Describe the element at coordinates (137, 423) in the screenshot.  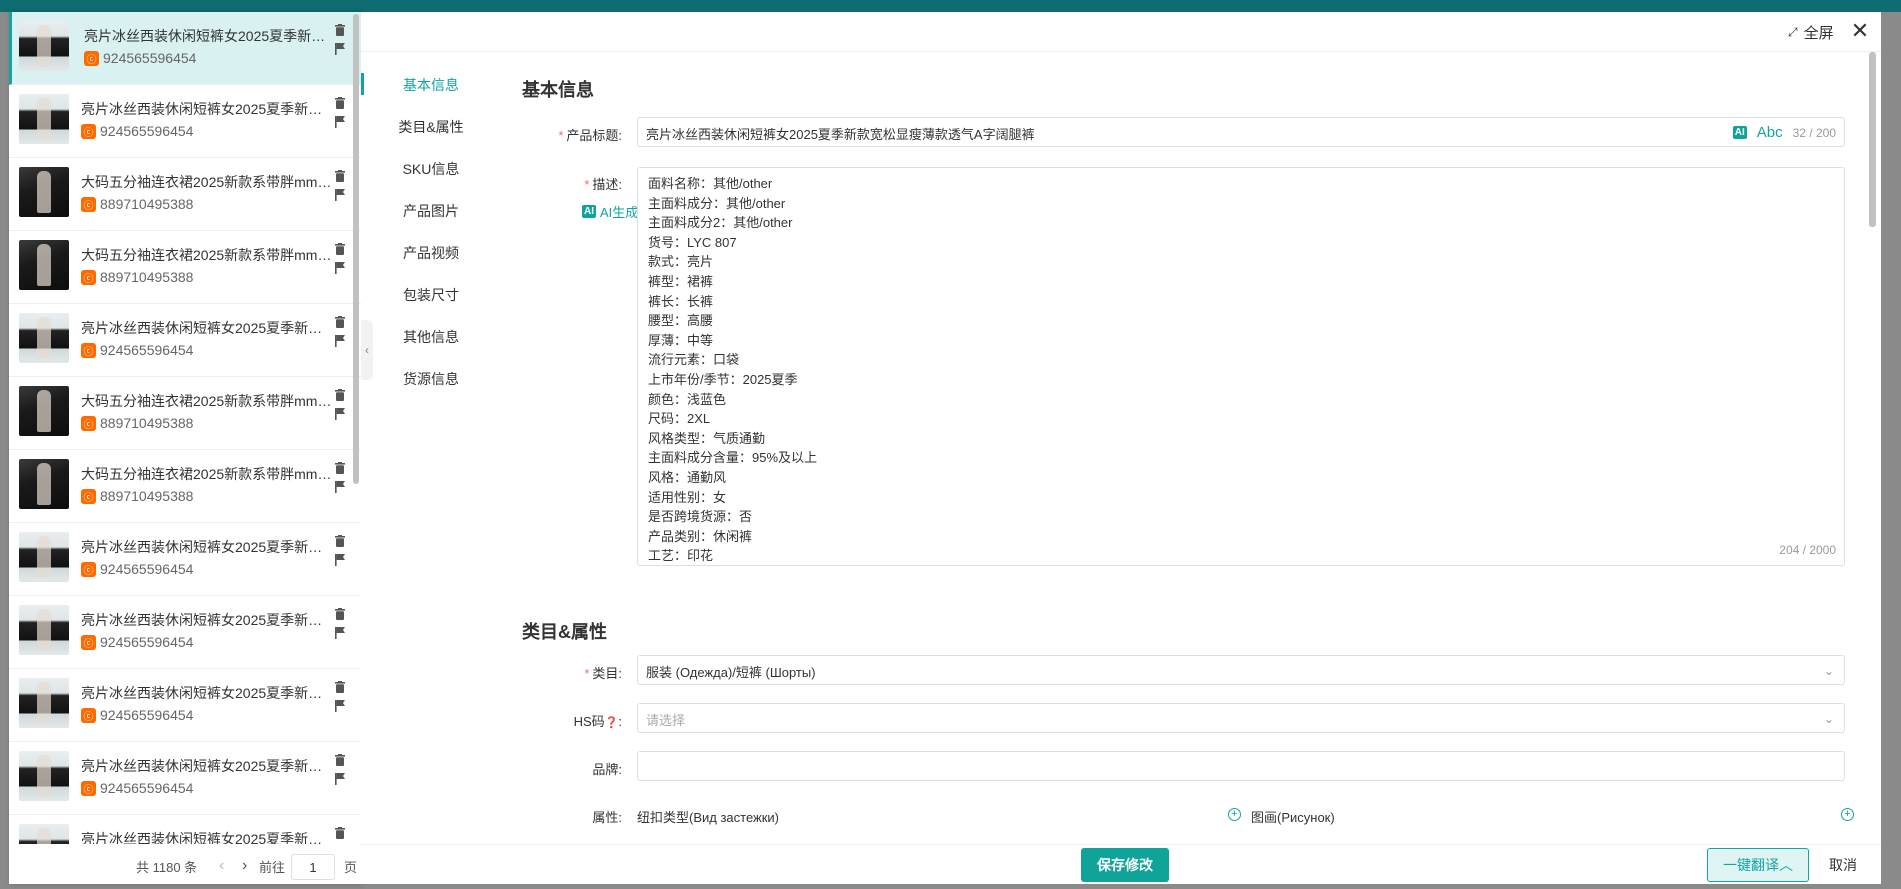
I see `product-item-id: ⓒ 889710495388` at that location.